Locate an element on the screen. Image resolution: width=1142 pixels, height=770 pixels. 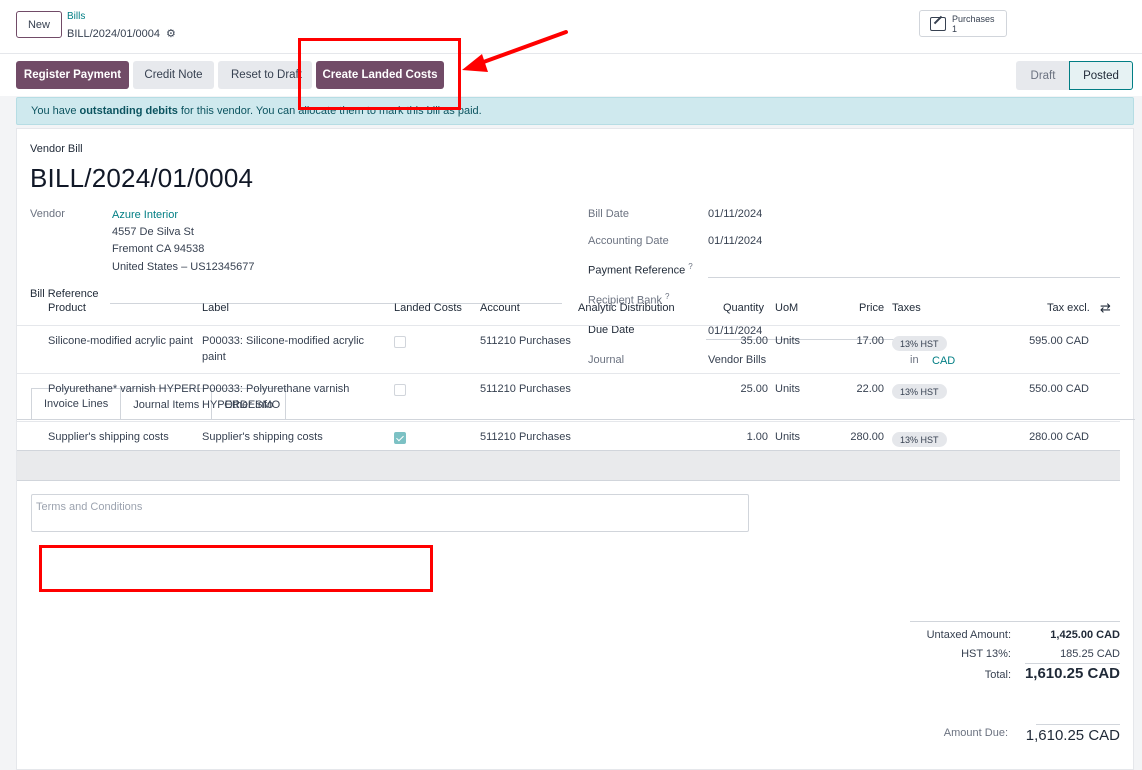
row-label: Supplier's shipping costs is located at coordinates (262, 437).